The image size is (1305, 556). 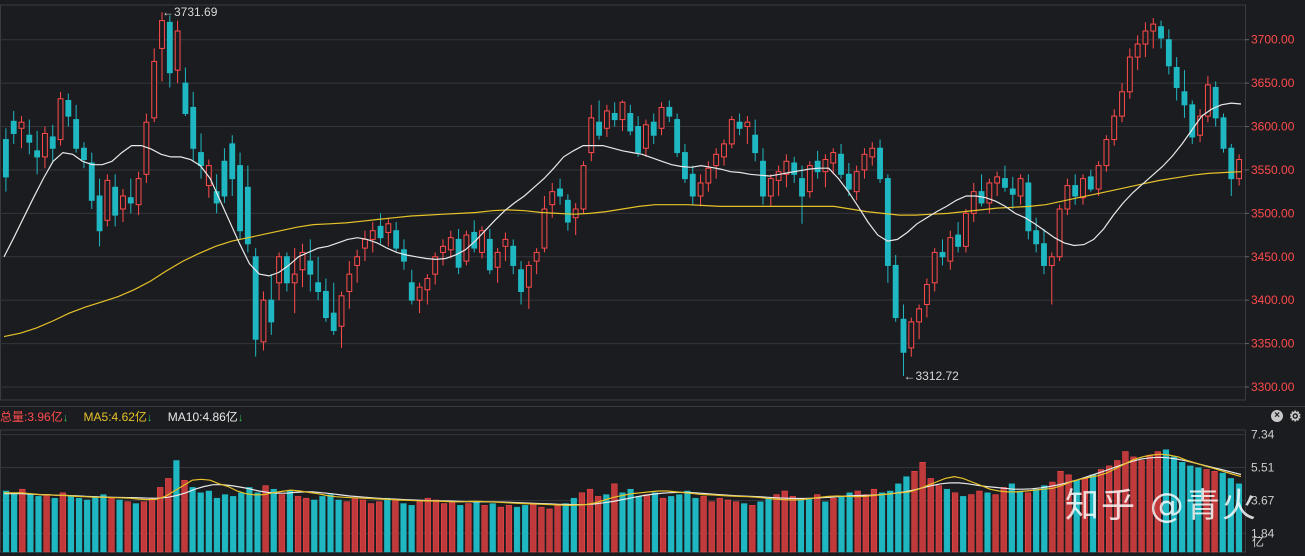 I want to click on close-icon: ×, so click(x=1277, y=416).